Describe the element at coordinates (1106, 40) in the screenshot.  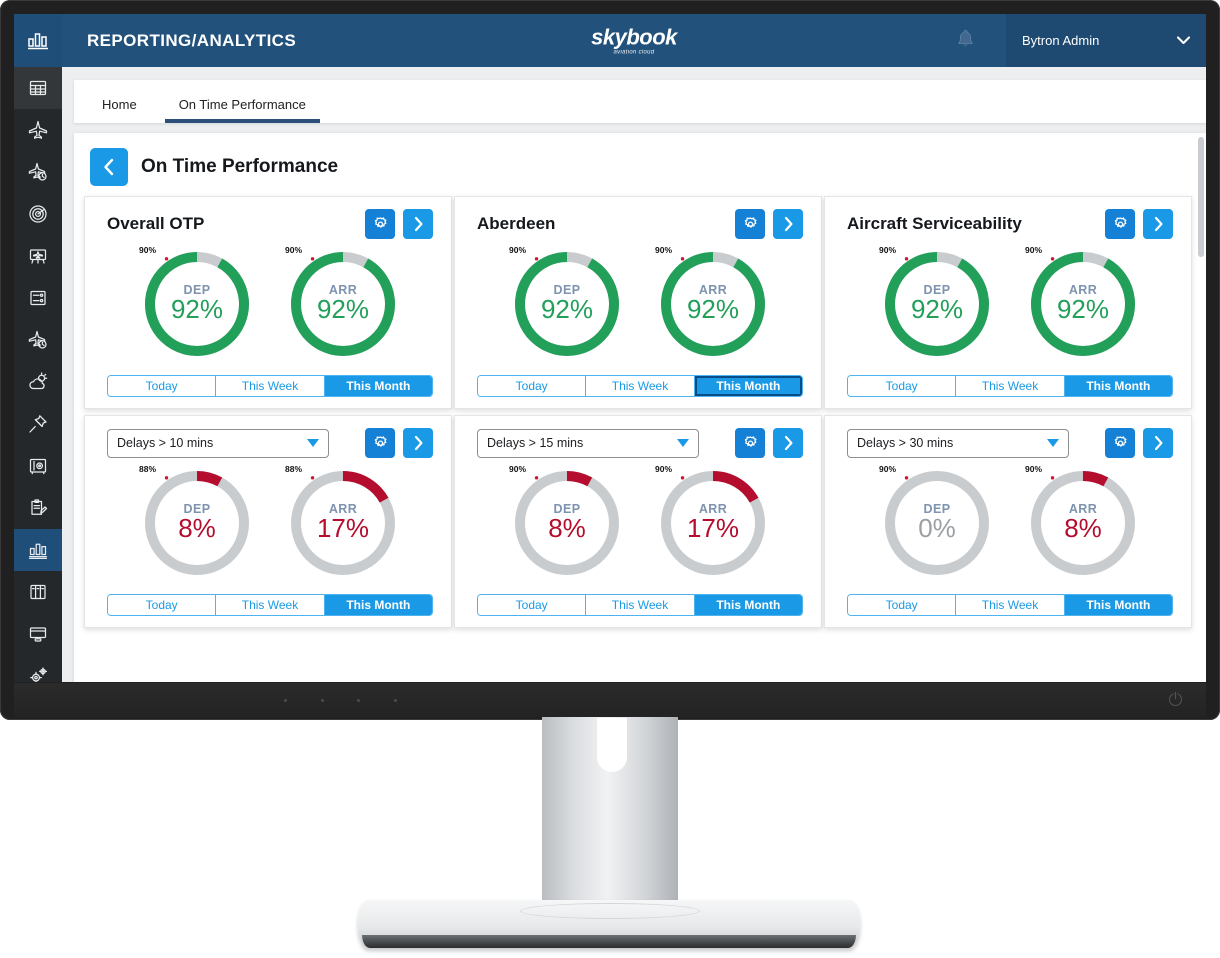
I see `user-menu: Bytron Admin` at that location.